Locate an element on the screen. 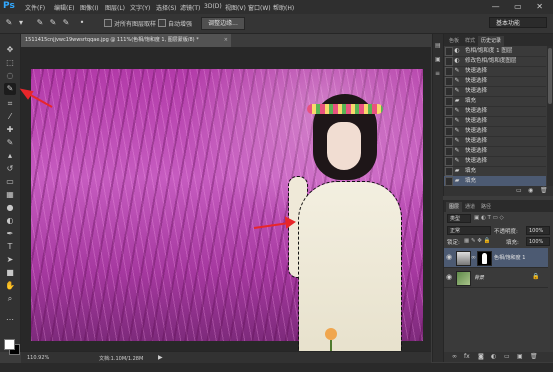 This screenshot has height=372, width=553. history-item-label: 色相/饱和度 1 图层 is located at coordinates (489, 51).